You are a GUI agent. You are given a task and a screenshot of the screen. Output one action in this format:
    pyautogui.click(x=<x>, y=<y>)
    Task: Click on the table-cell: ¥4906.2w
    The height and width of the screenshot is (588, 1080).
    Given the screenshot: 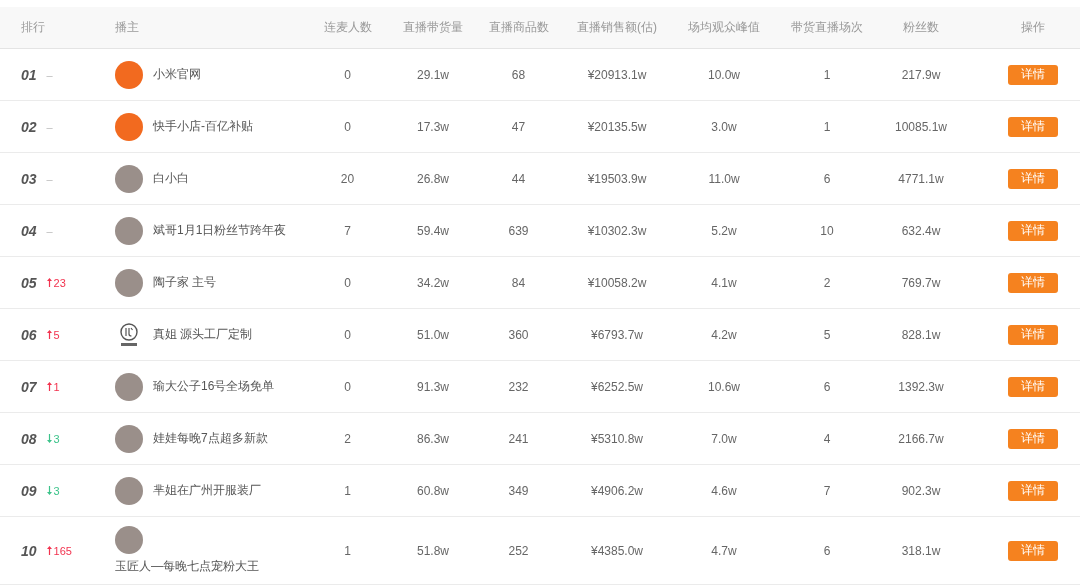 What is the action you would take?
    pyautogui.click(x=616, y=490)
    